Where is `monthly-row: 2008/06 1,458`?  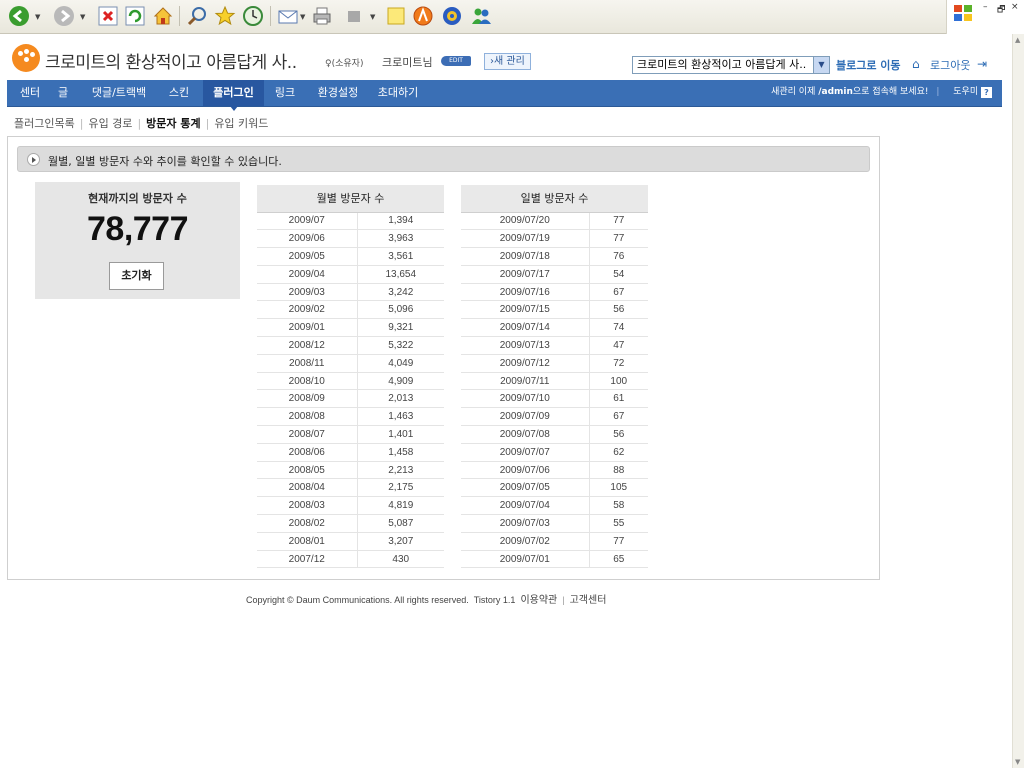 monthly-row: 2008/06 1,458 is located at coordinates (350, 452).